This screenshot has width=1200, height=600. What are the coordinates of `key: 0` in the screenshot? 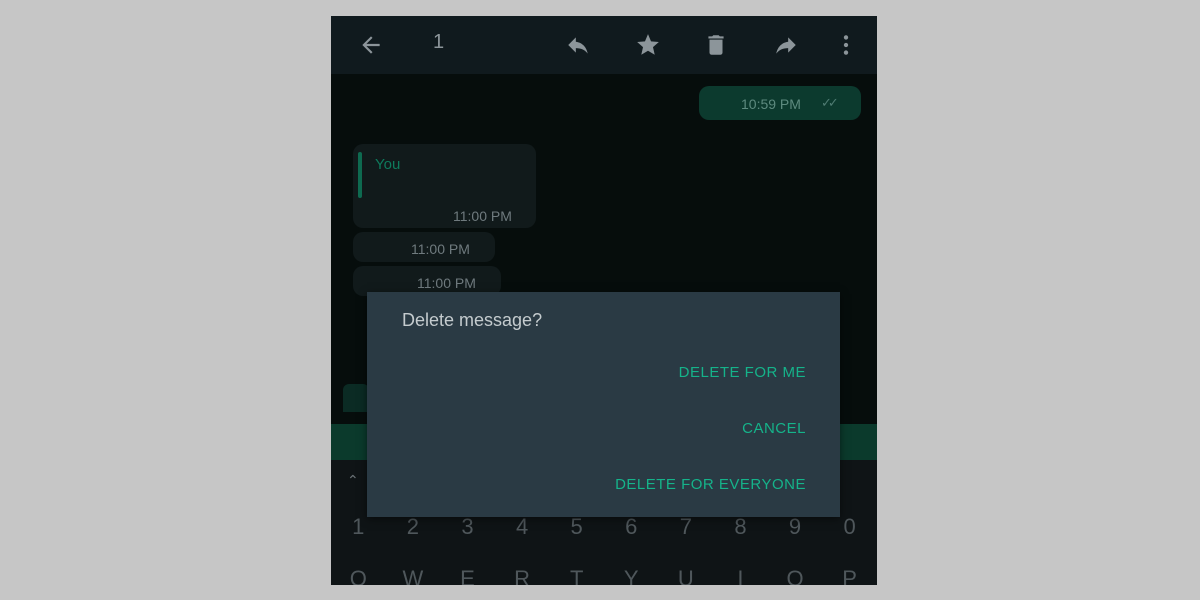 It's located at (849, 527).